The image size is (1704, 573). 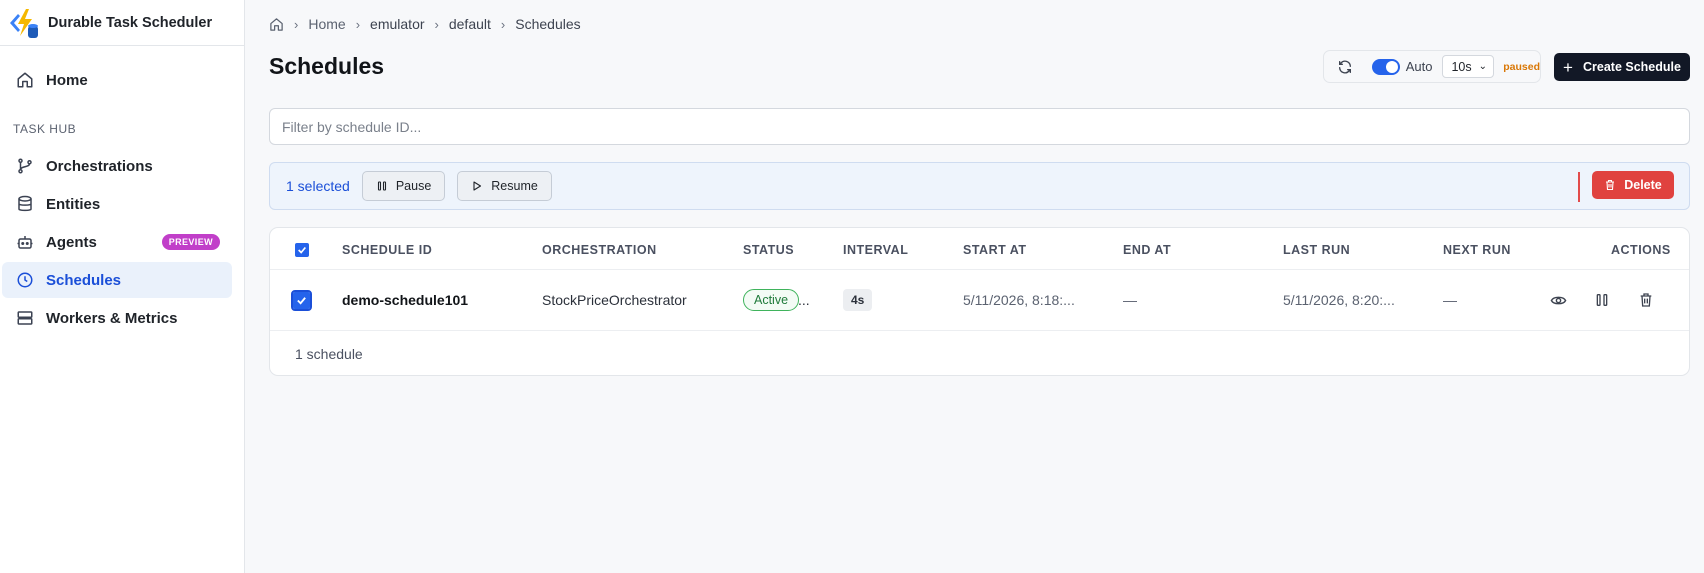 What do you see at coordinates (979, 186) in the screenshot?
I see `bulk-action-bar: 1 selected Pause Resume Delete` at bounding box center [979, 186].